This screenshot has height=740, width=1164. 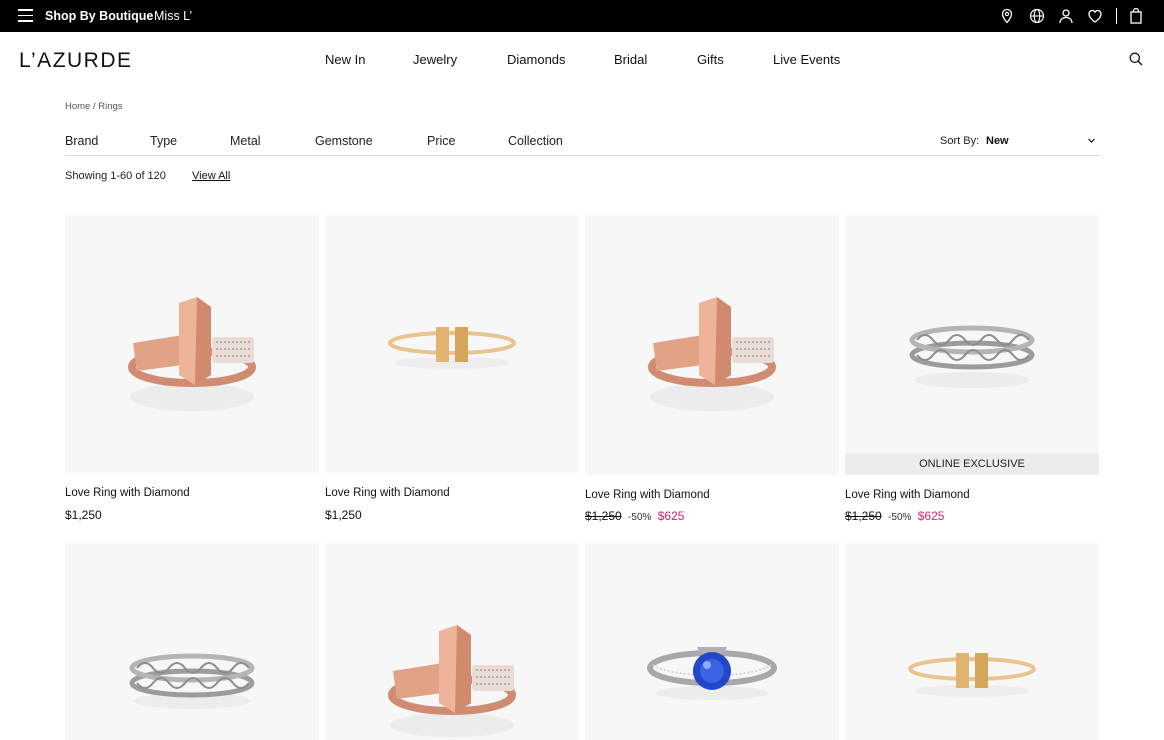 I want to click on filter-collection: Collection, so click(x=535, y=141).